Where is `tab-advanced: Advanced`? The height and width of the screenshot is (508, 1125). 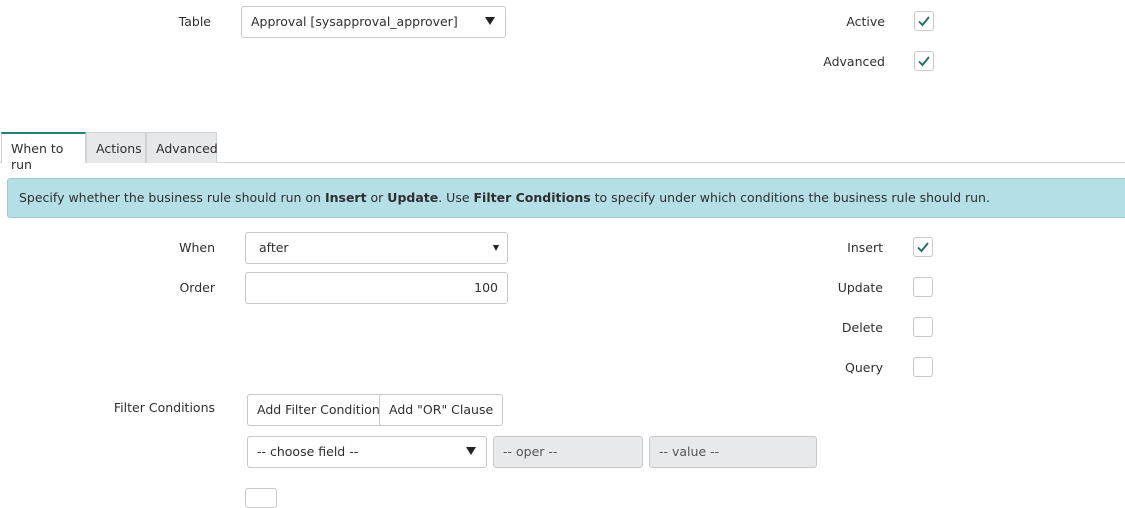 tab-advanced: Advanced is located at coordinates (182, 147).